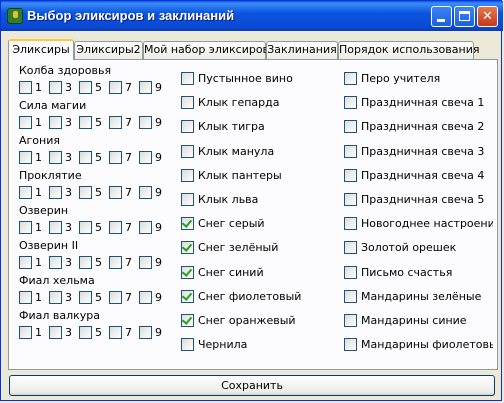 The height and width of the screenshot is (403, 504). Describe the element at coordinates (231, 272) in the screenshot. I see `item-checkbox-label: Снег синий` at that location.